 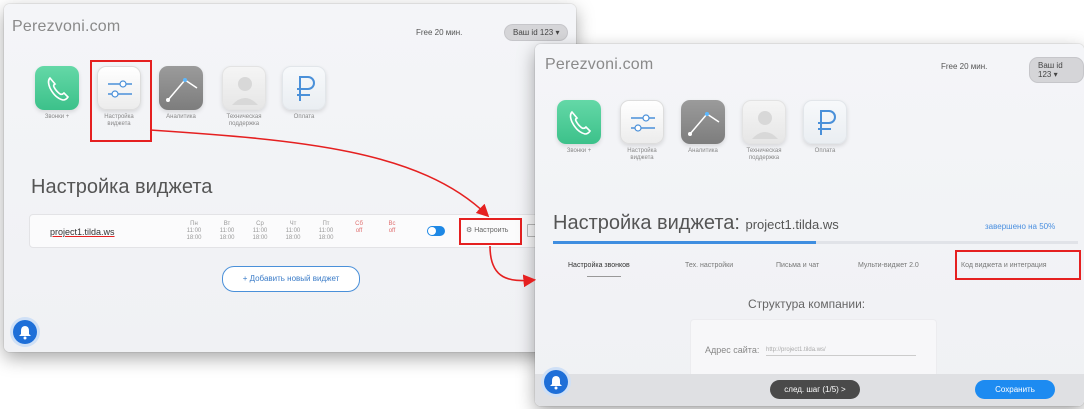 What do you see at coordinates (293, 224) in the screenshot?
I see `day-name: Чт` at bounding box center [293, 224].